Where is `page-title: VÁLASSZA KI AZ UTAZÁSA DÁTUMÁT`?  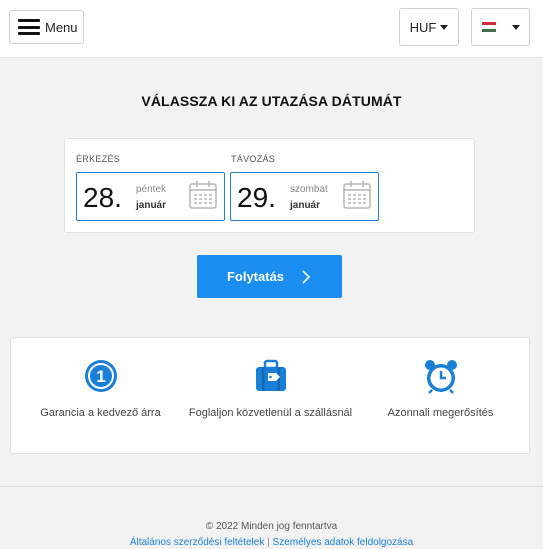
page-title: VÁLASSZA KI AZ UTAZÁSA DÁTUMÁT is located at coordinates (271, 101).